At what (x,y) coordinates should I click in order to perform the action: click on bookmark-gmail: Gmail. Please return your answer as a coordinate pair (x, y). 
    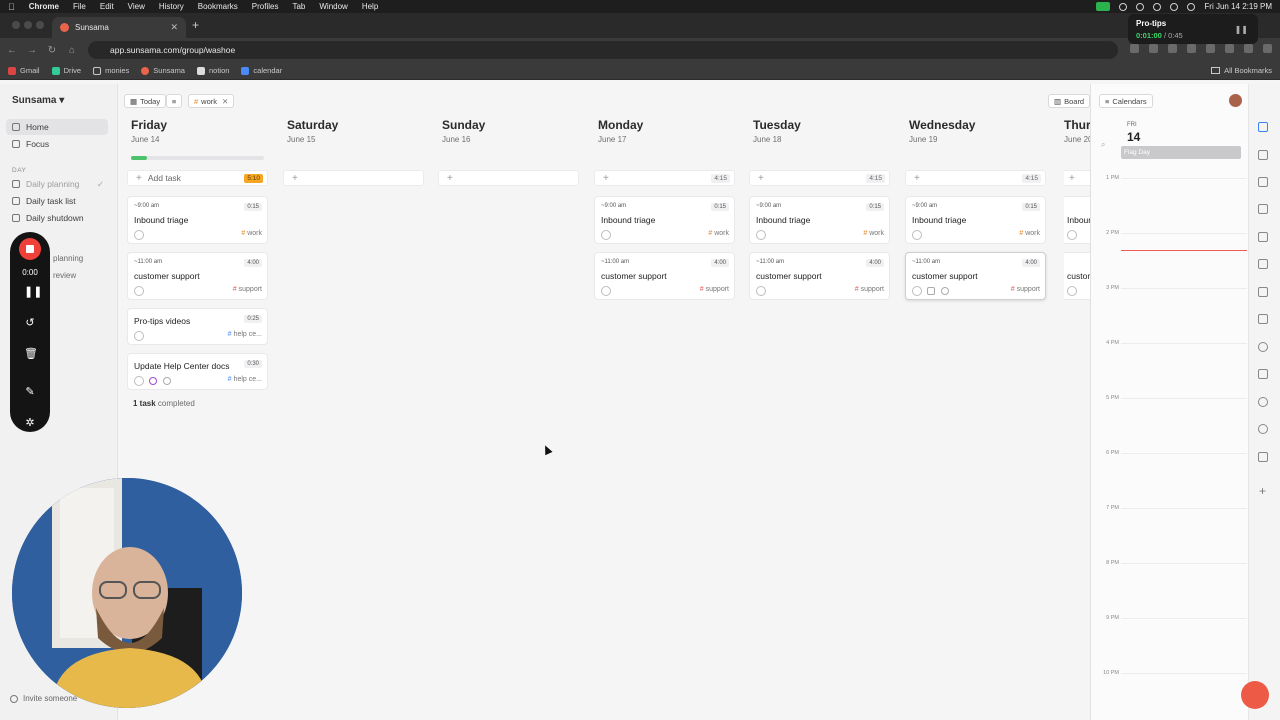
    Looking at the image, I should click on (24, 70).